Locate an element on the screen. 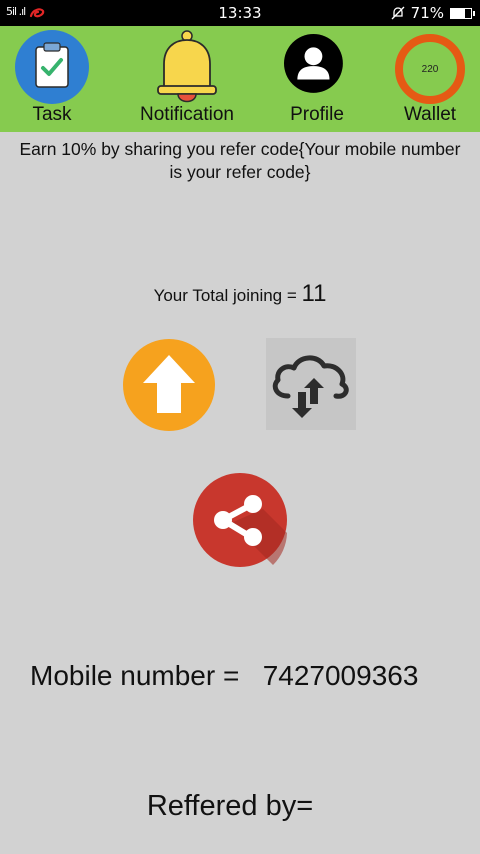 Image resolution: width=480 pixels, height=854 pixels. status-right: 71% is located at coordinates (433, 13).